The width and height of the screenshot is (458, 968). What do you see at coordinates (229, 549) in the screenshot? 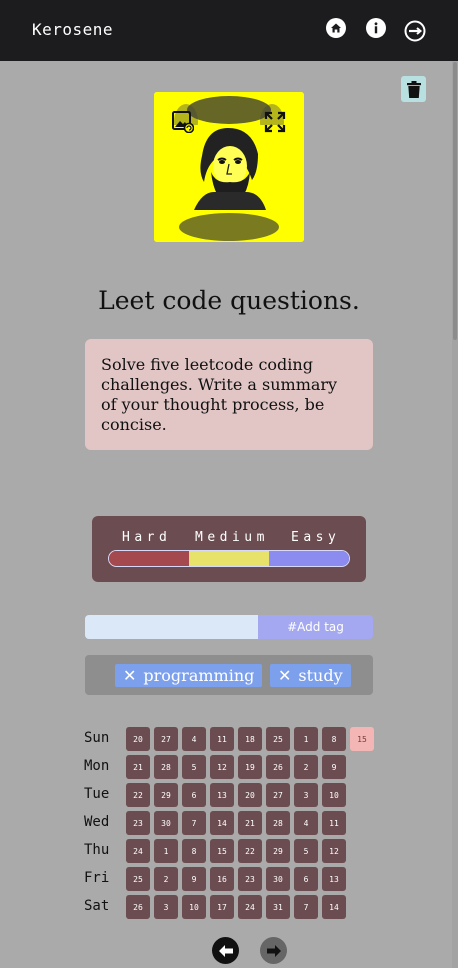
I see `difficulty-panel: Hard Medium Easy` at bounding box center [229, 549].